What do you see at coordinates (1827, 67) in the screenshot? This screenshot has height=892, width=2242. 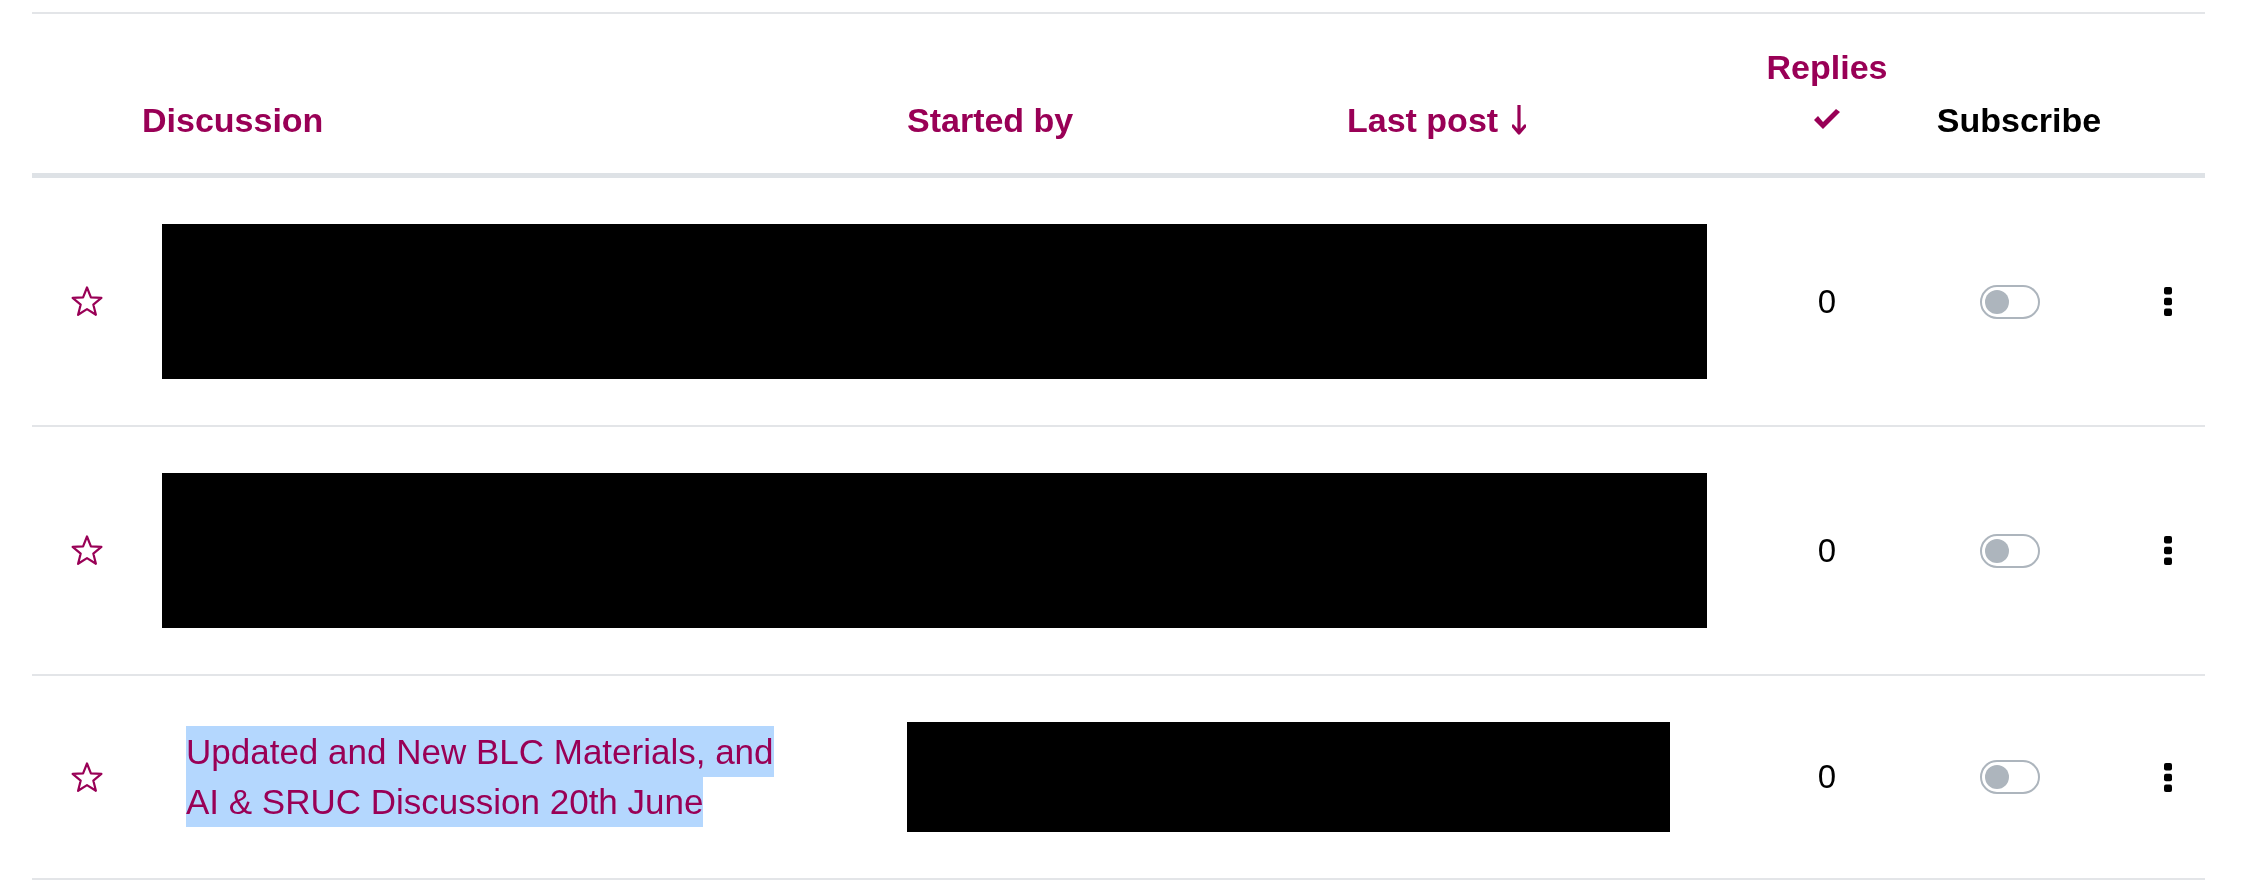 I see `column-sort-link: Replies` at bounding box center [1827, 67].